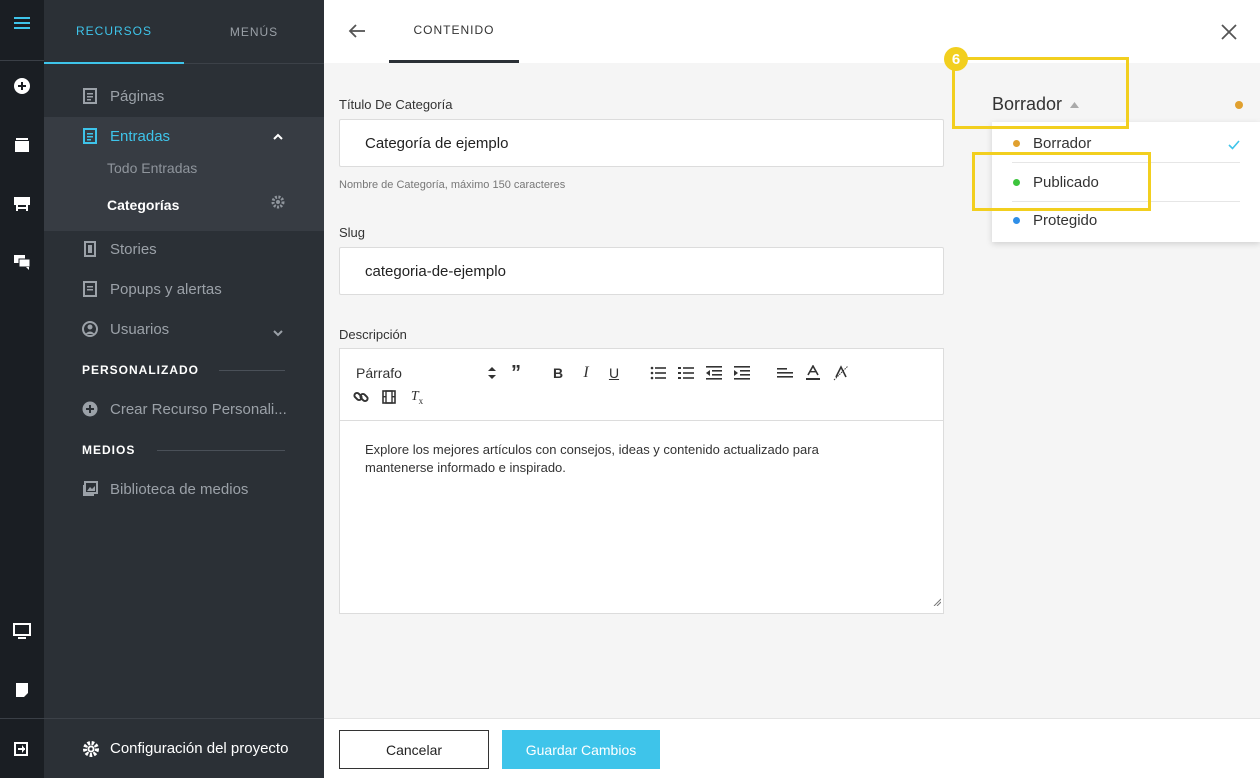  What do you see at coordinates (166, 289) in the screenshot?
I see `sidebar-item-label: Popups y alertas` at bounding box center [166, 289].